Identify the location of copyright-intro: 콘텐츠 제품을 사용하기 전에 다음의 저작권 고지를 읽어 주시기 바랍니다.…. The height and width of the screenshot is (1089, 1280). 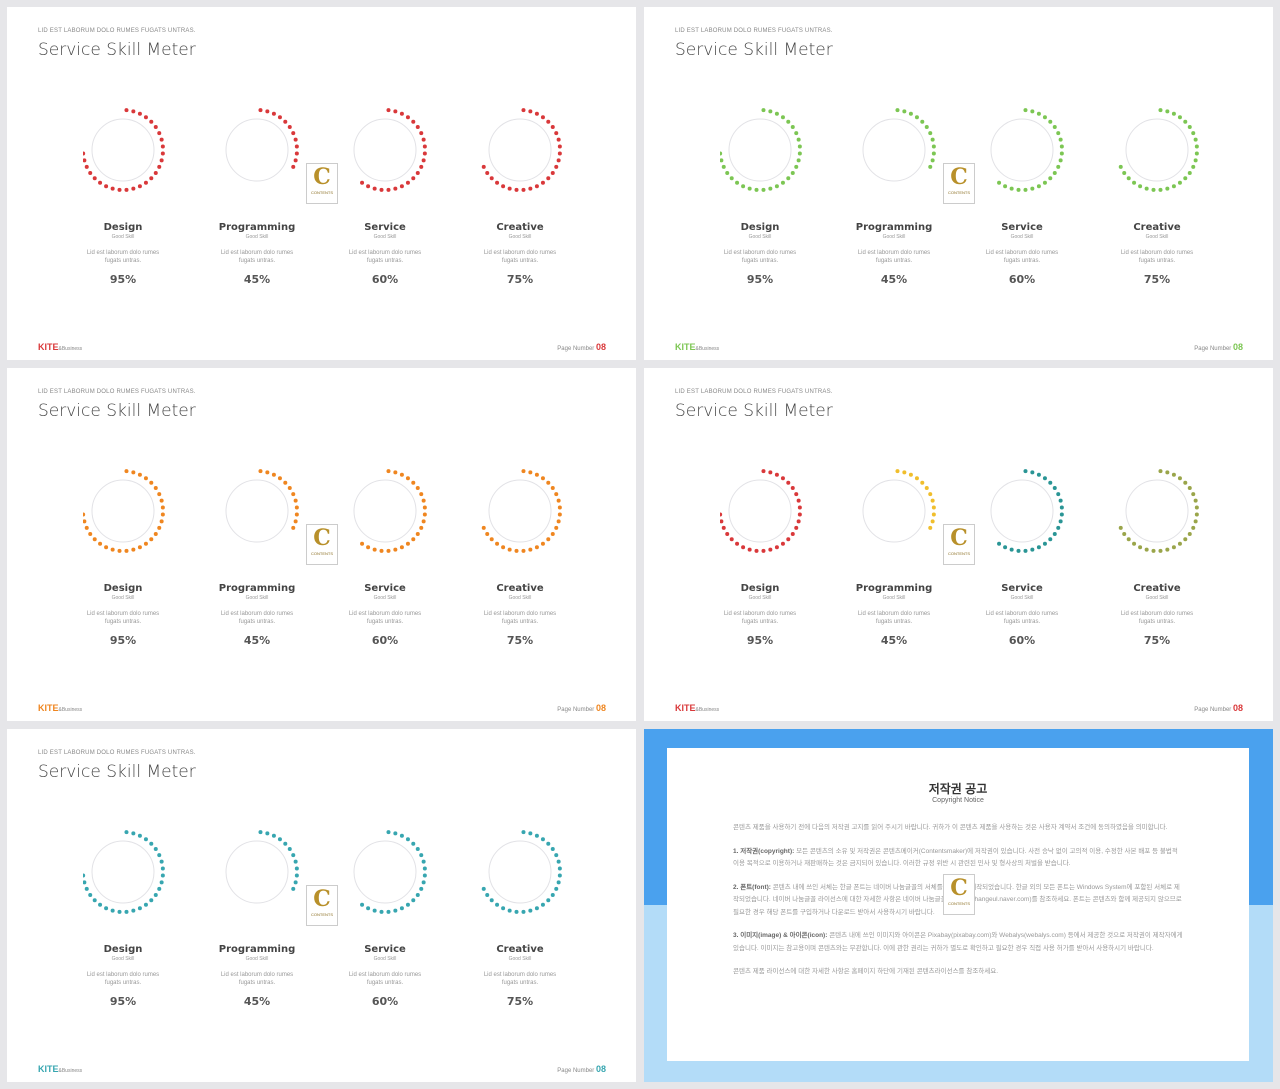
(950, 827).